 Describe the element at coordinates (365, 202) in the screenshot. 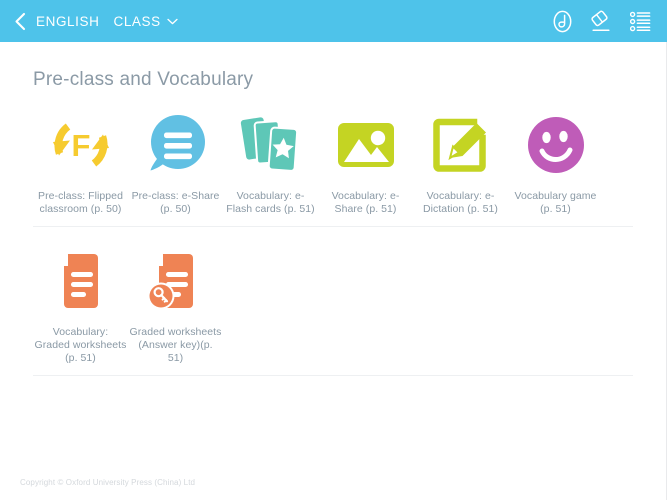

I see `tile-label: Vocabulary: e-Share (p. 51)` at that location.